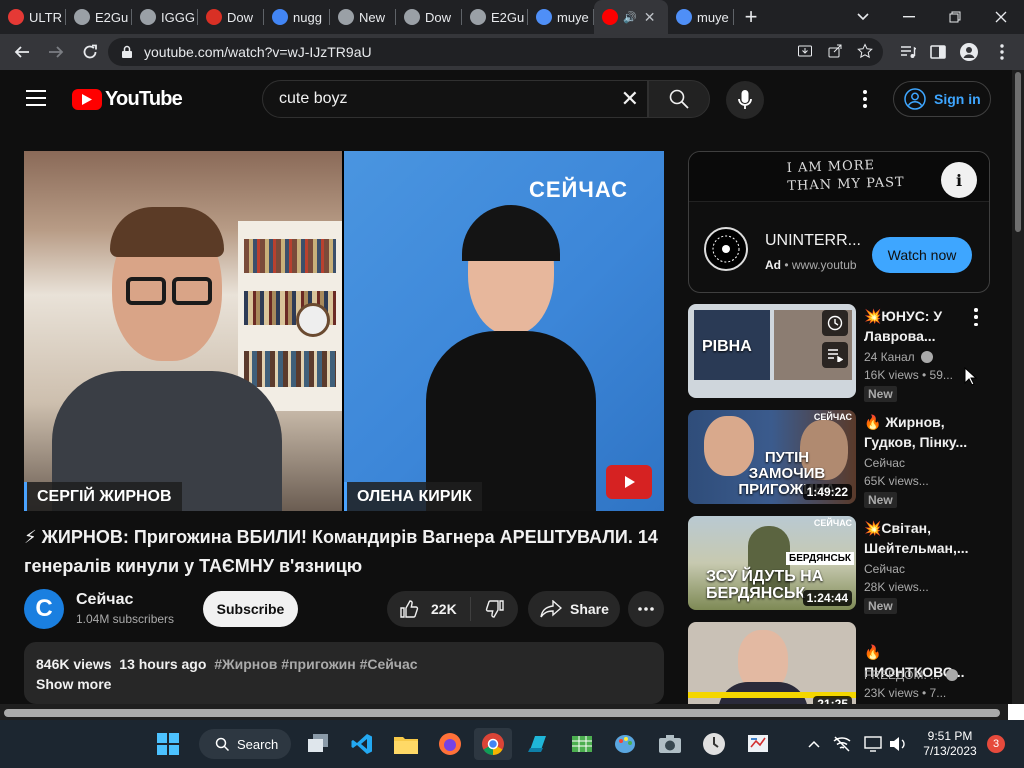  What do you see at coordinates (758, 744) in the screenshot?
I see `whiteboard-icon` at bounding box center [758, 744].